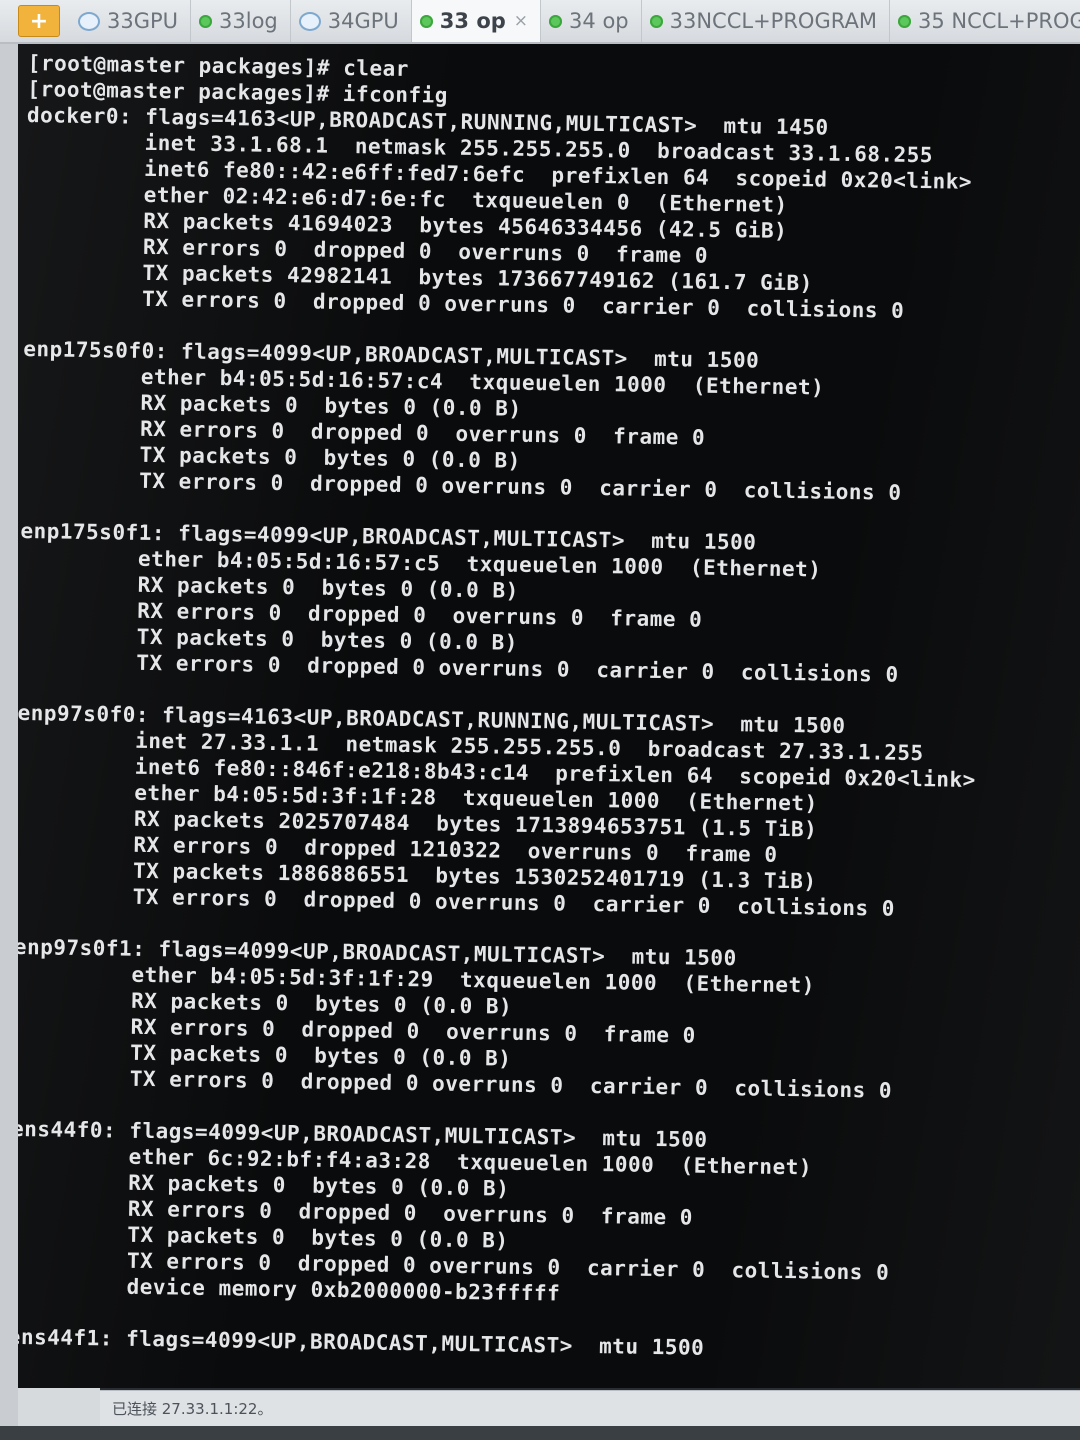 The width and height of the screenshot is (1080, 1440). Describe the element at coordinates (363, 21) in the screenshot. I see `tab-label: 34GPU` at that location.